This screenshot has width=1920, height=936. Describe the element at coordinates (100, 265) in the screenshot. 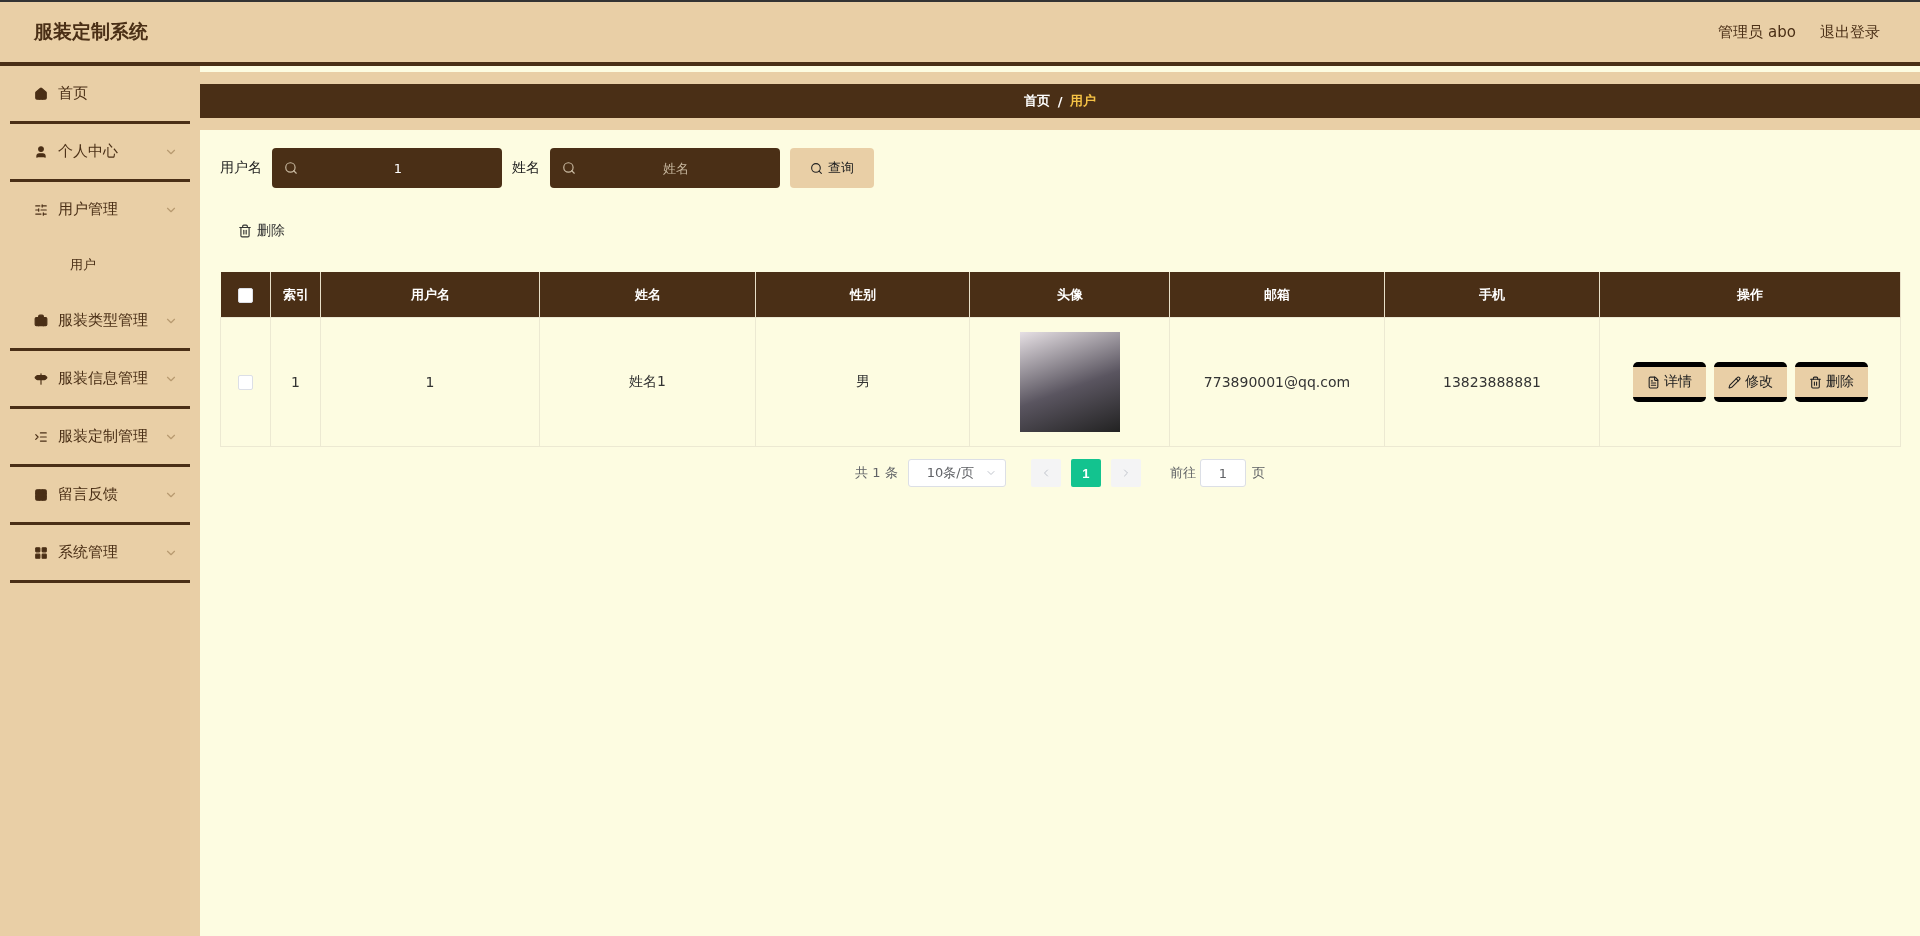

I see `submenu-item: 用户` at that location.